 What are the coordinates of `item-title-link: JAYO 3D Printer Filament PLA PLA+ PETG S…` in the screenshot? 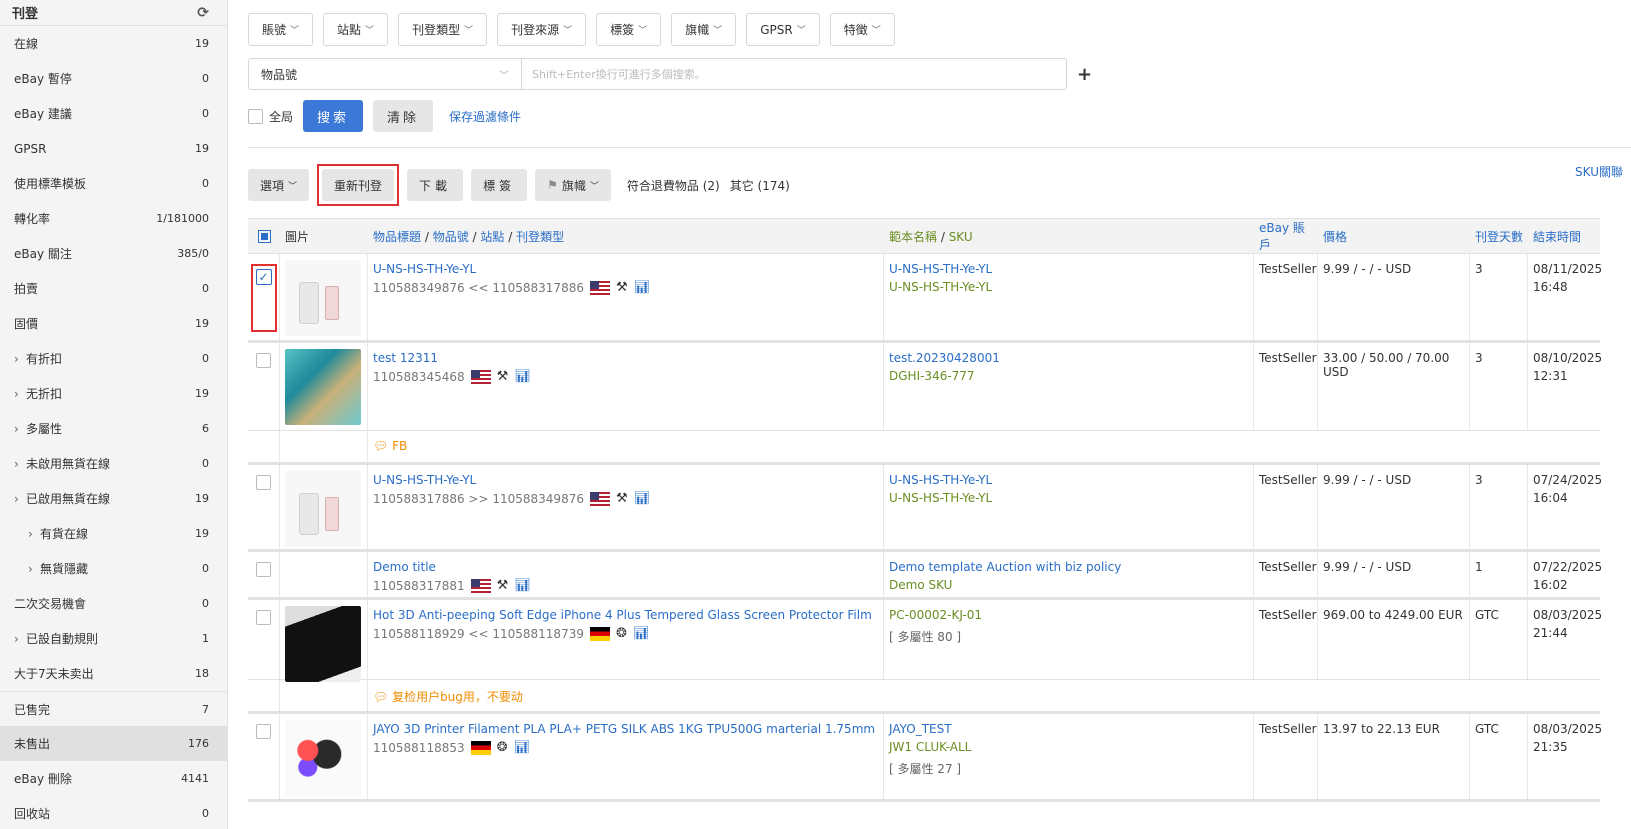 It's located at (625, 729).